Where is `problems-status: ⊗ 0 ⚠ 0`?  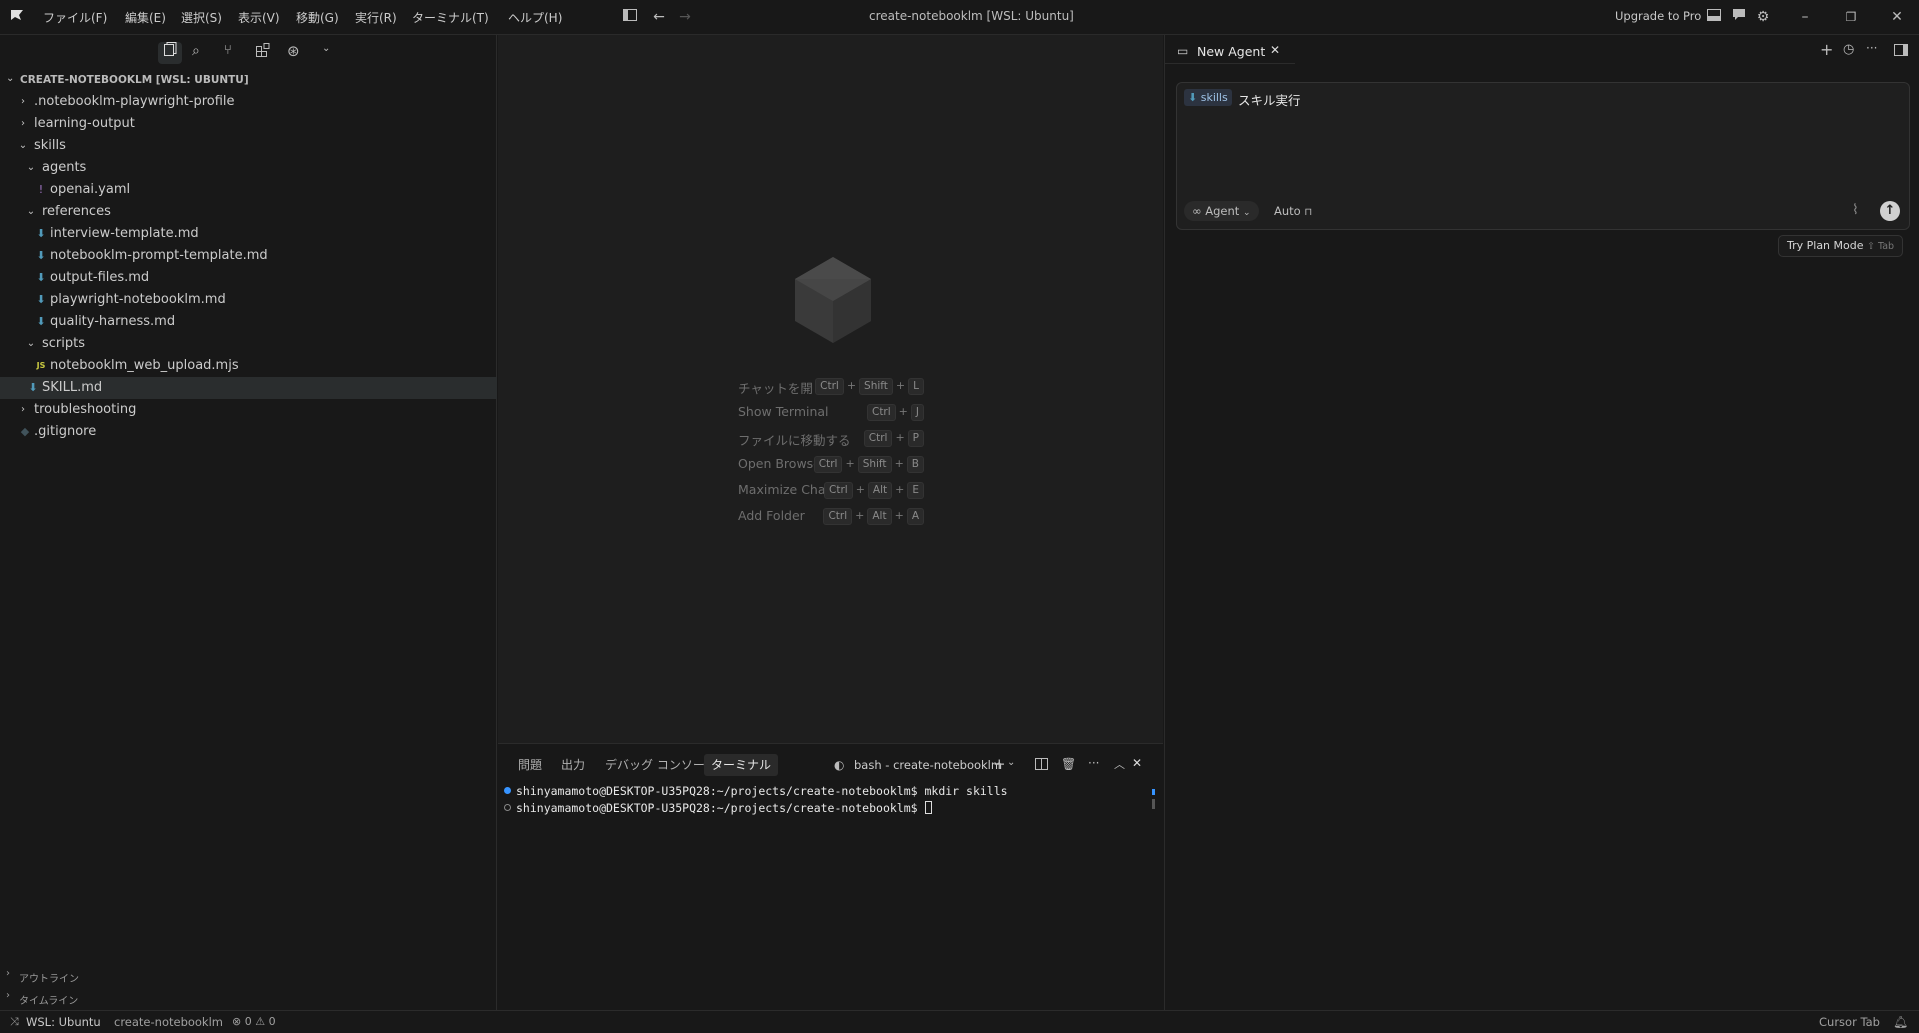 problems-status: ⊗ 0 ⚠ 0 is located at coordinates (254, 1021).